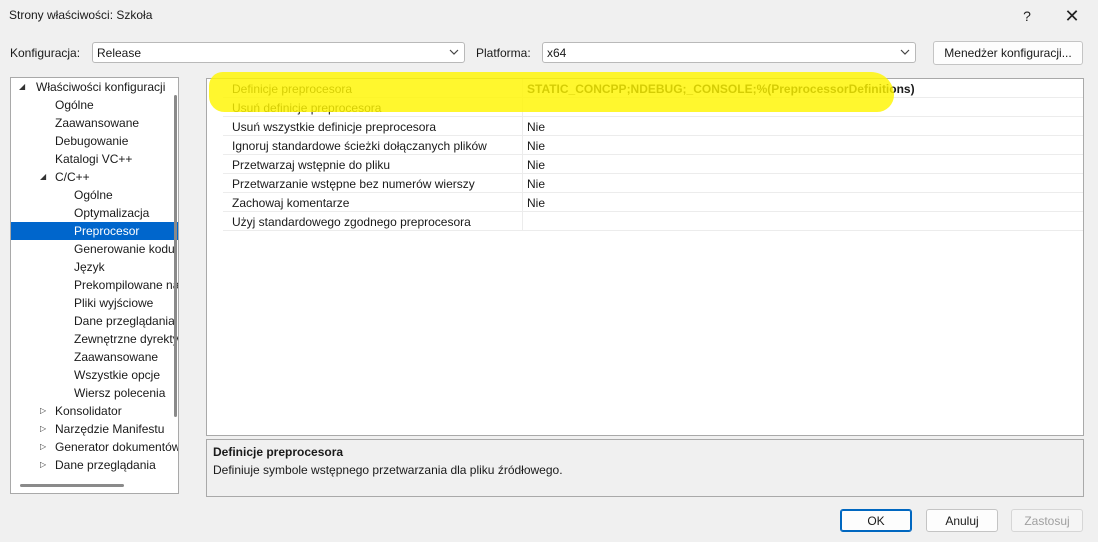  I want to click on tree-item-precompiled-headers: Prekompilowane na, so click(126, 285).